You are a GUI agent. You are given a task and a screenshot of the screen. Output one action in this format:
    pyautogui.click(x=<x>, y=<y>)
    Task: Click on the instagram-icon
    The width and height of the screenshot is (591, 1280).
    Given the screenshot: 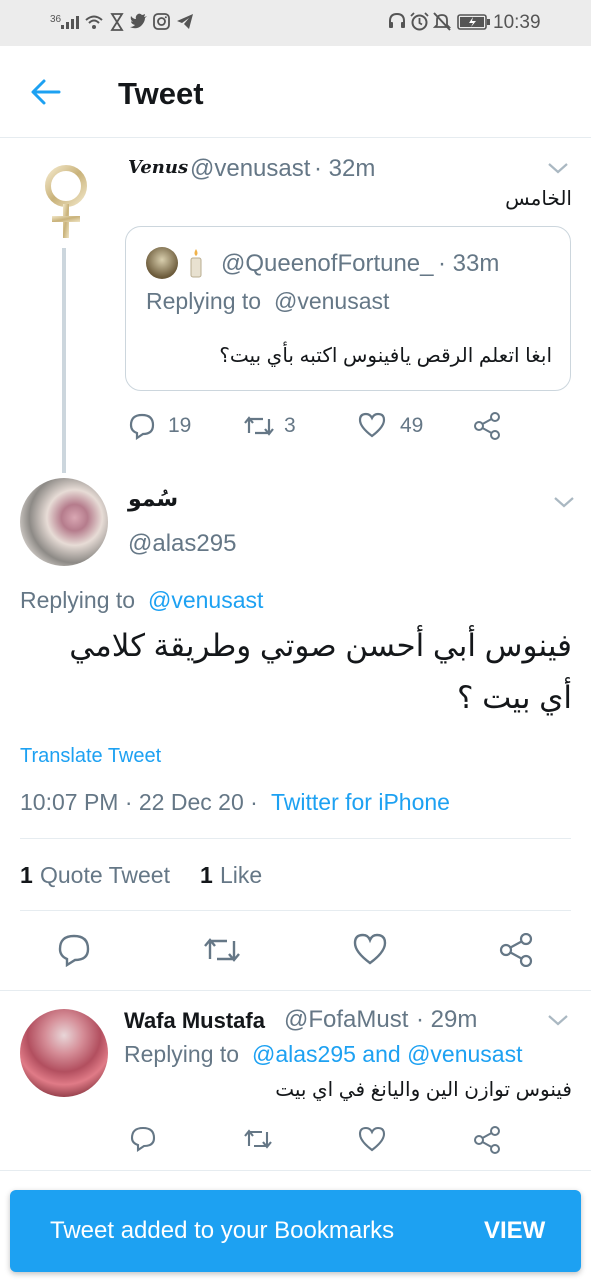 What is the action you would take?
    pyautogui.click(x=161, y=21)
    